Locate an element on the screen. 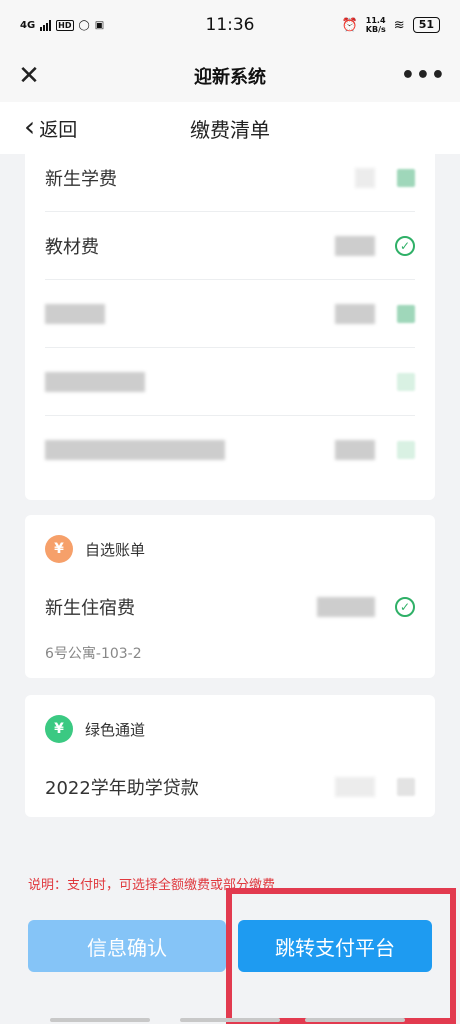 This screenshot has width=460, height=1024. list-item: 2022学年助学贷款 is located at coordinates (230, 787).